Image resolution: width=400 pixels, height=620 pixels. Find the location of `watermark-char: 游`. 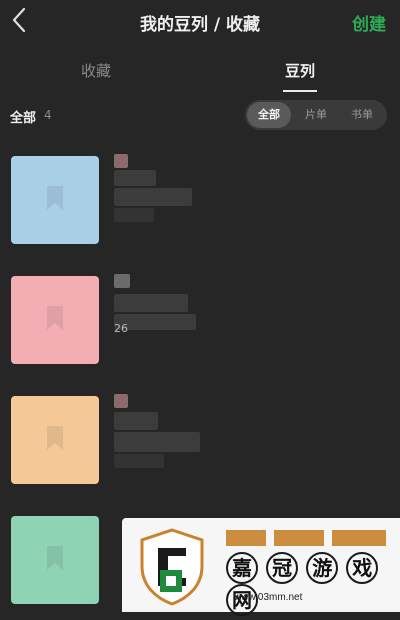

watermark-char: 游 is located at coordinates (322, 568).